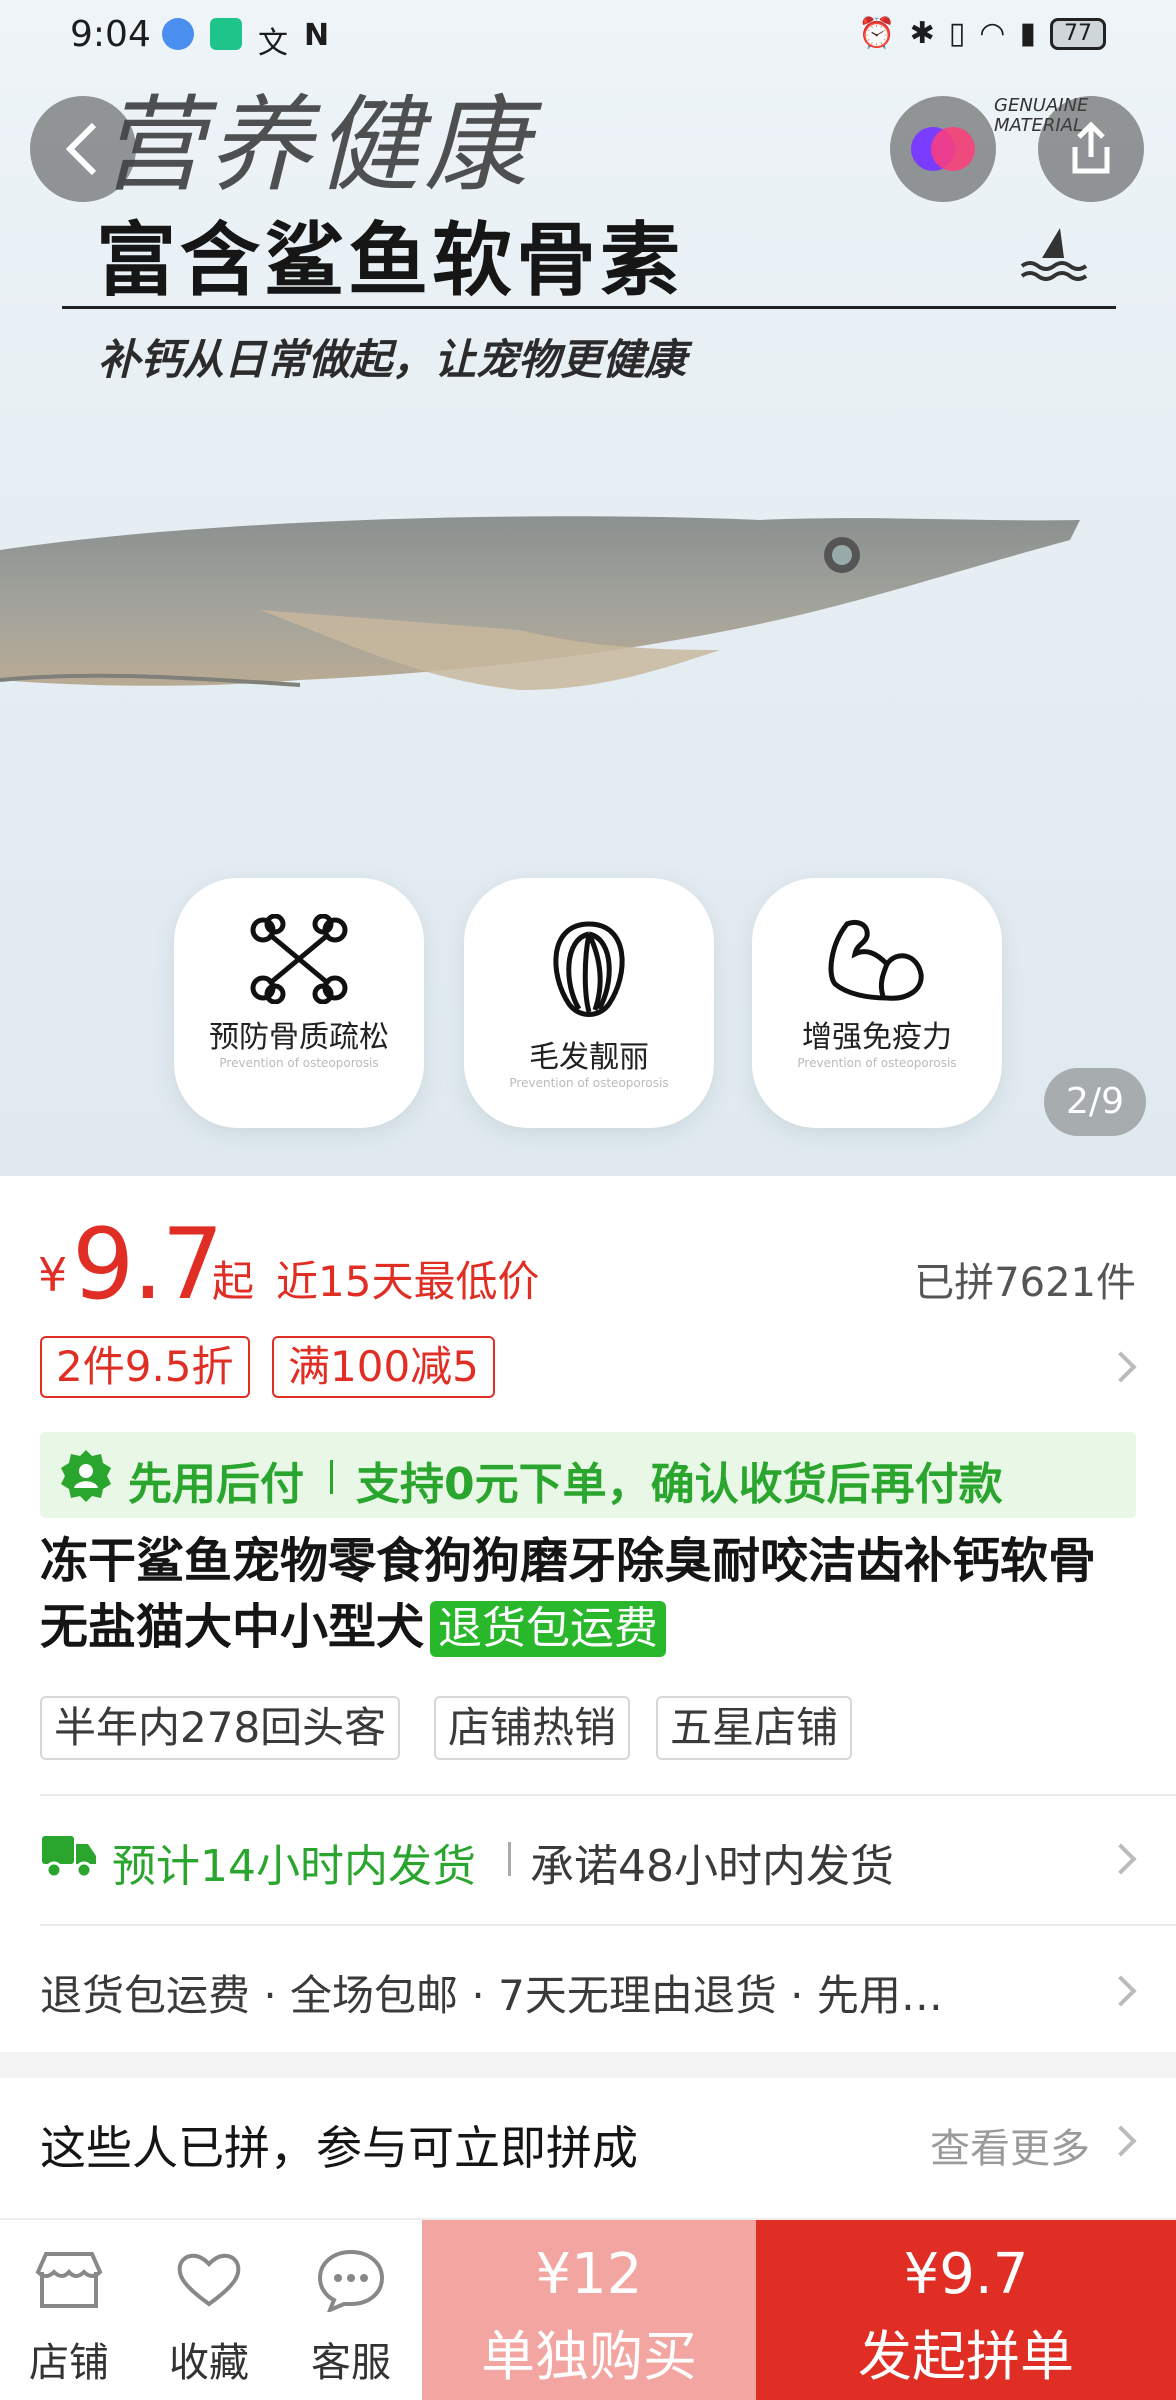  I want to click on group-buy-label: 发起拼单, so click(966, 2356).